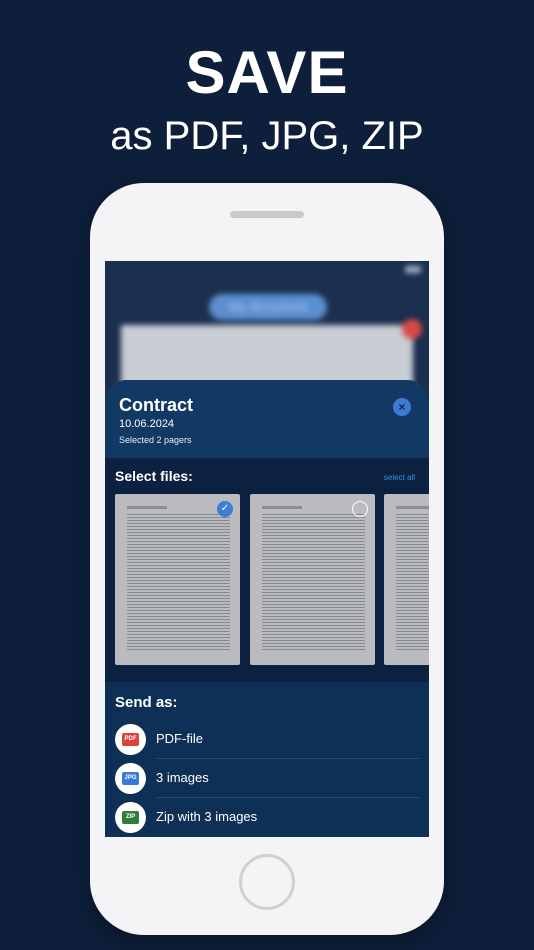  What do you see at coordinates (179, 738) in the screenshot?
I see `send-option-label: PDF-file` at bounding box center [179, 738].